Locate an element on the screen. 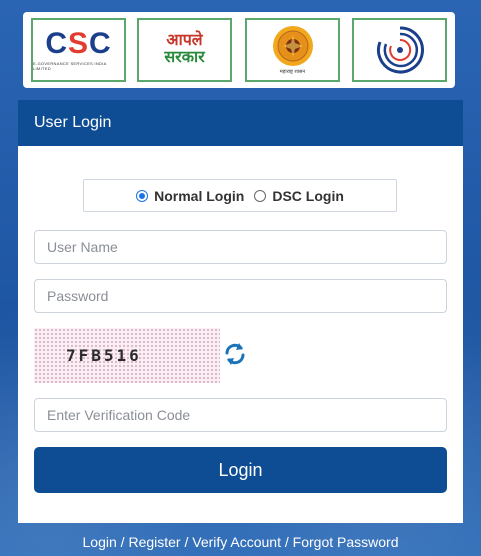  e-governance-logo-icon is located at coordinates (400, 50).